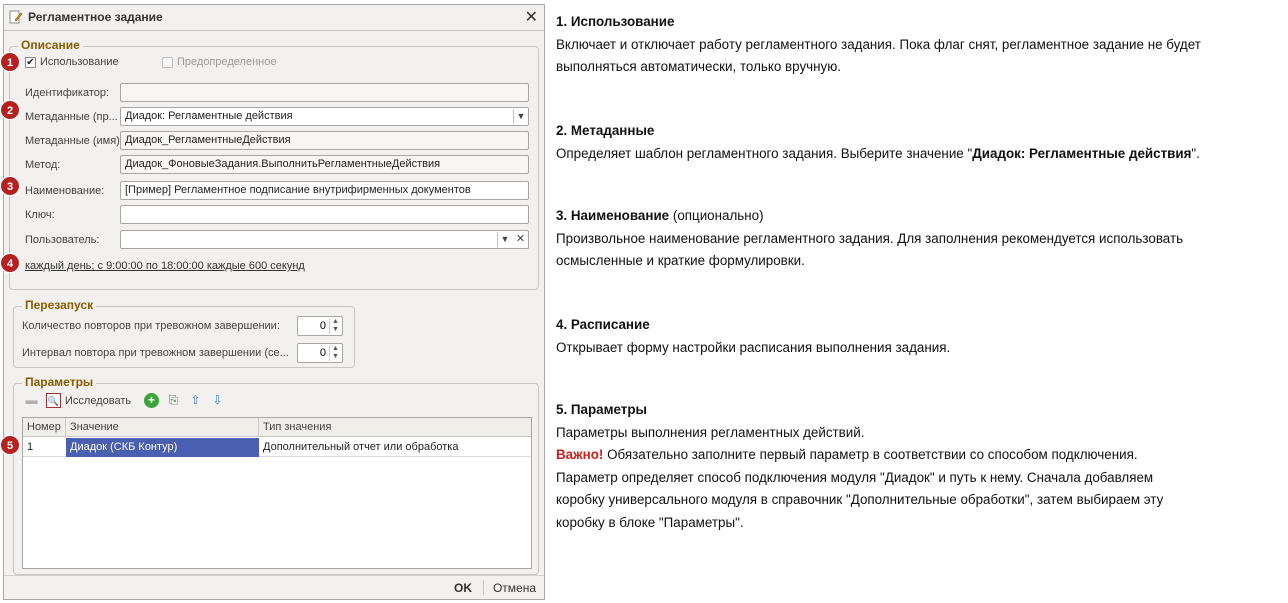  I want to click on dialog-footer: OK Отмена, so click(274, 587).